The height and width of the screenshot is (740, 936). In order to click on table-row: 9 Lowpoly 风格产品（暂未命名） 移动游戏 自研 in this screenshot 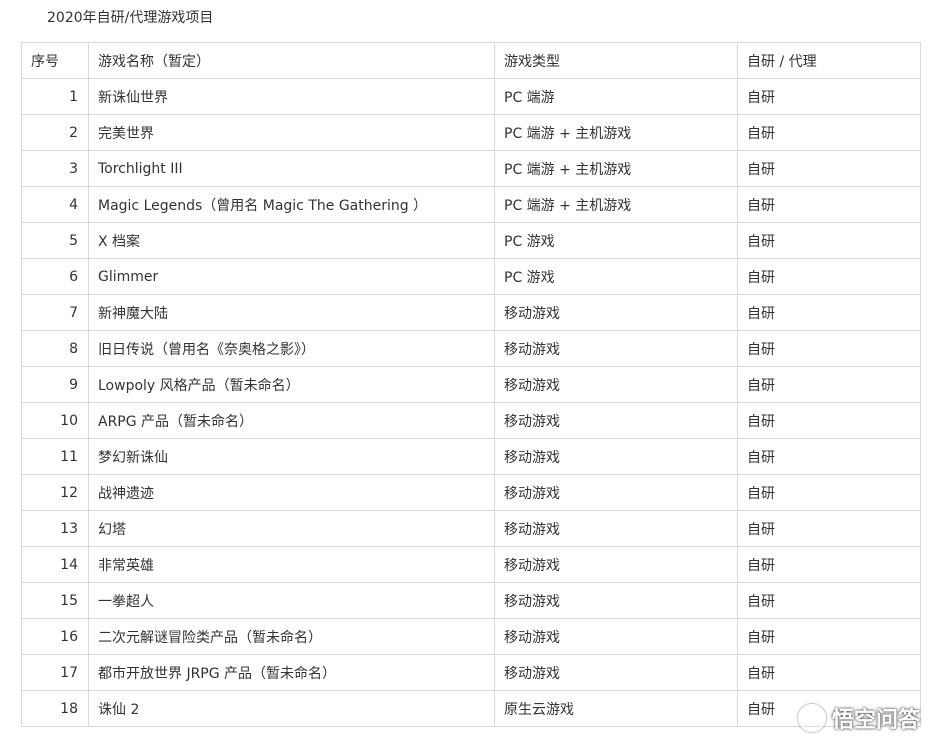, I will do `click(471, 384)`.